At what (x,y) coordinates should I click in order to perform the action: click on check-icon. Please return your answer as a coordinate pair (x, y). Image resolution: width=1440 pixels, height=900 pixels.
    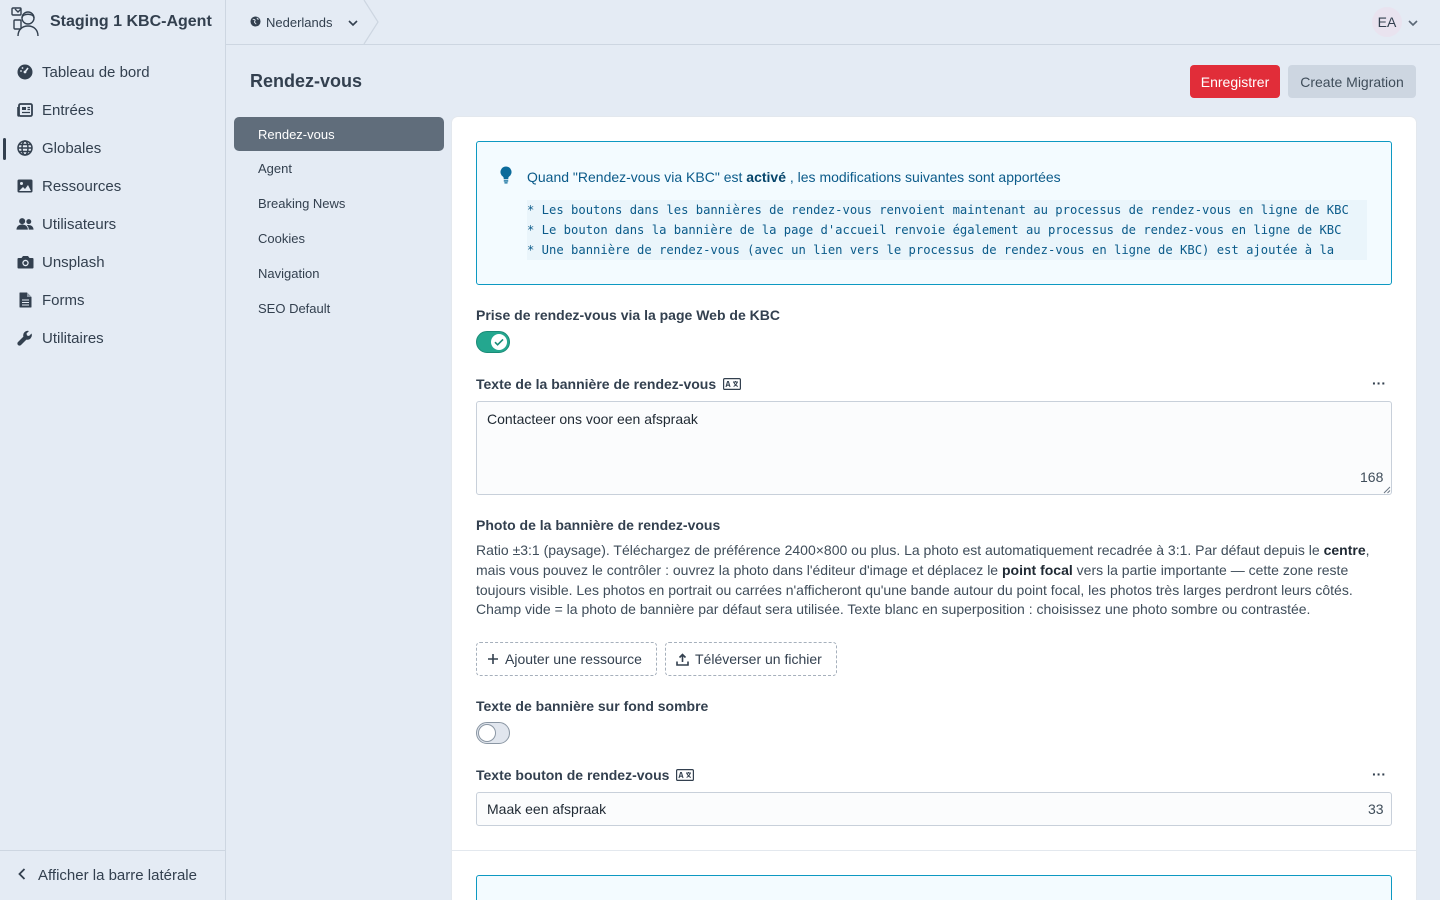
    Looking at the image, I should click on (499, 342).